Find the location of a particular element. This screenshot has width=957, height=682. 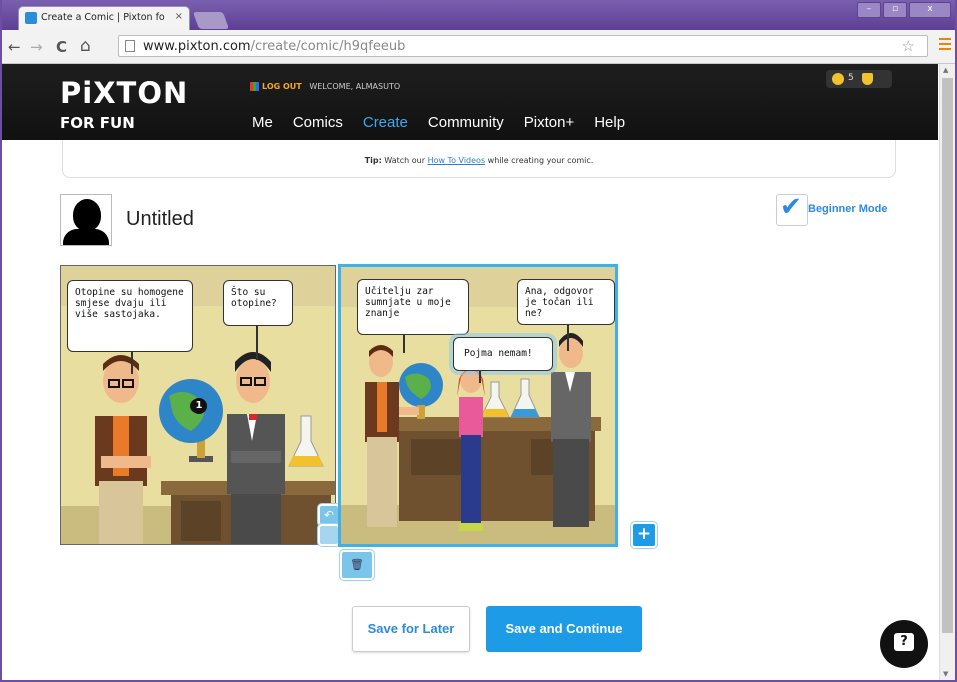

panel-number-badge: 1 is located at coordinates (199, 406).